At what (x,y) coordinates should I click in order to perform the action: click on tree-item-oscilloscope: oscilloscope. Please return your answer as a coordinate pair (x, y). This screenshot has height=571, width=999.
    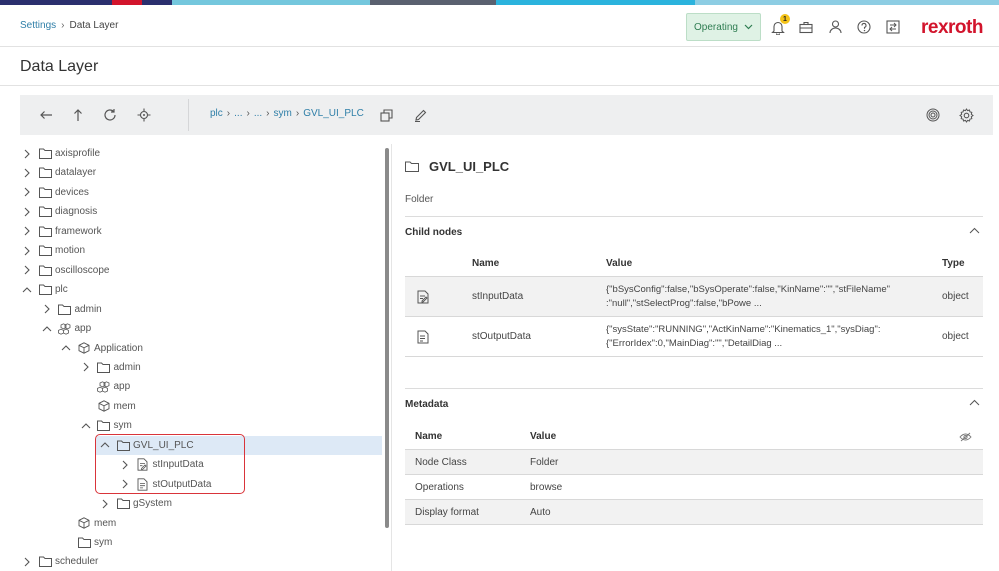
    Looking at the image, I should click on (64, 270).